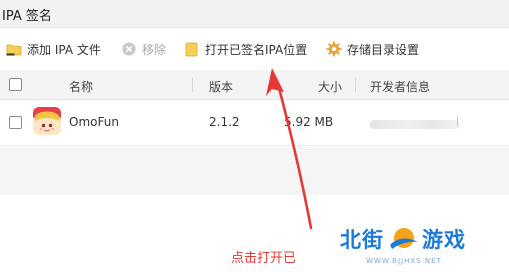  What do you see at coordinates (254, 85) in the screenshot?
I see `table-header: 名称 版本 大小 开发者信息` at bounding box center [254, 85].